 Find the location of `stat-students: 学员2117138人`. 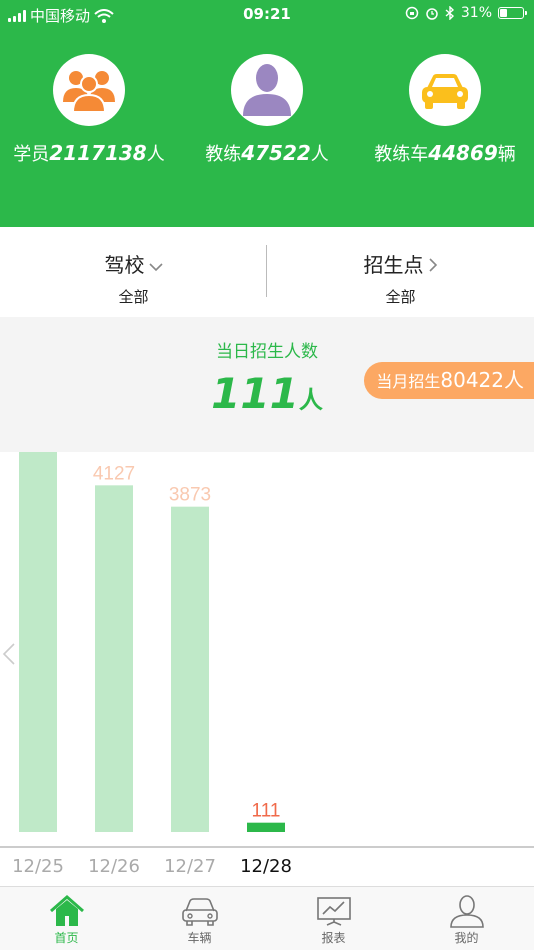

stat-students: 学员2117138人 is located at coordinates (89, 110).